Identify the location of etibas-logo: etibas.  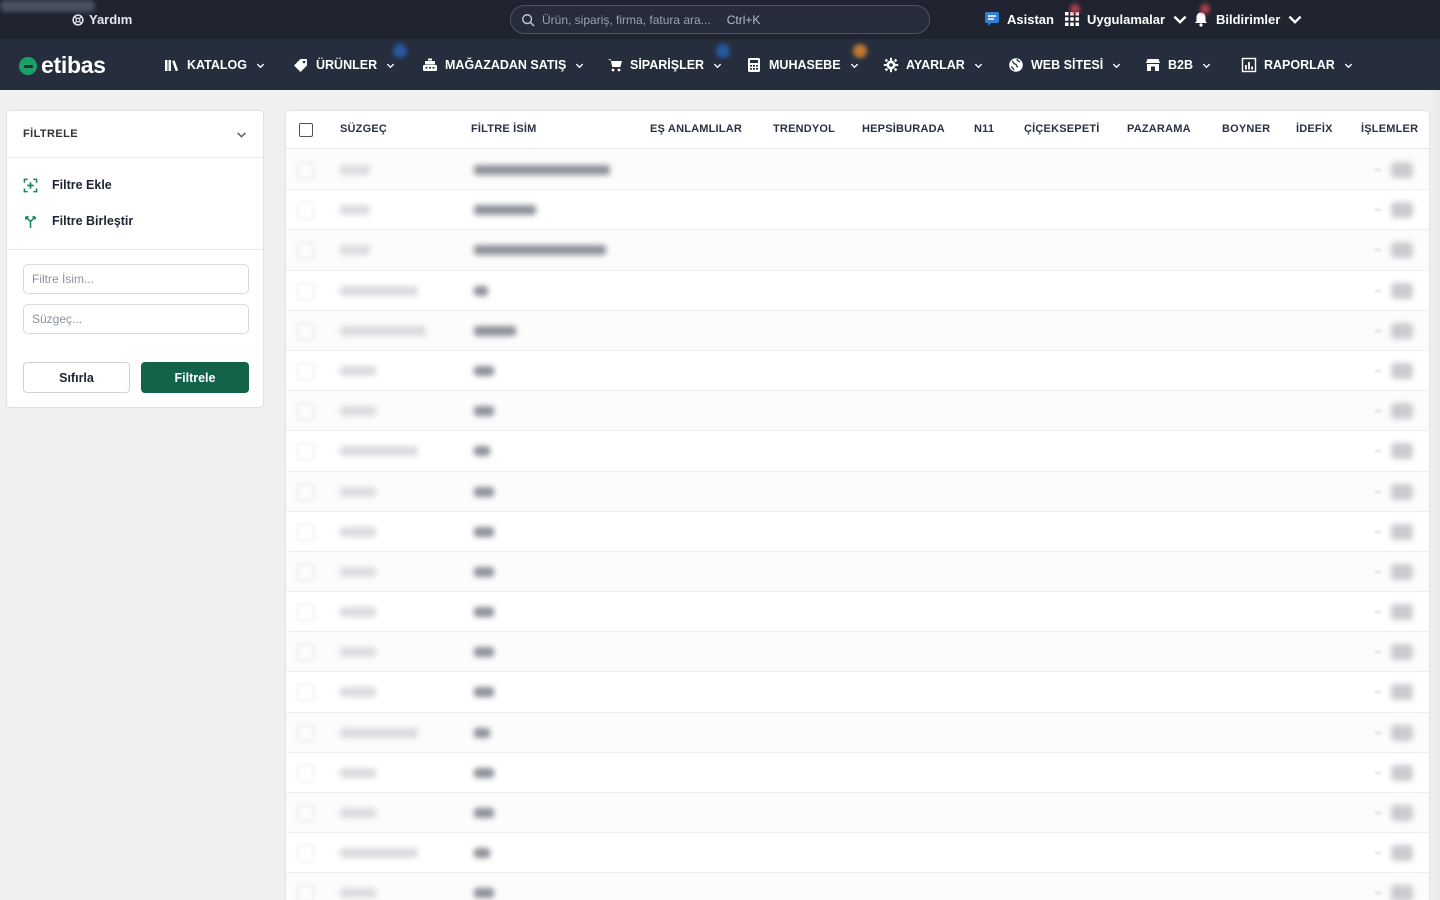
(62, 65).